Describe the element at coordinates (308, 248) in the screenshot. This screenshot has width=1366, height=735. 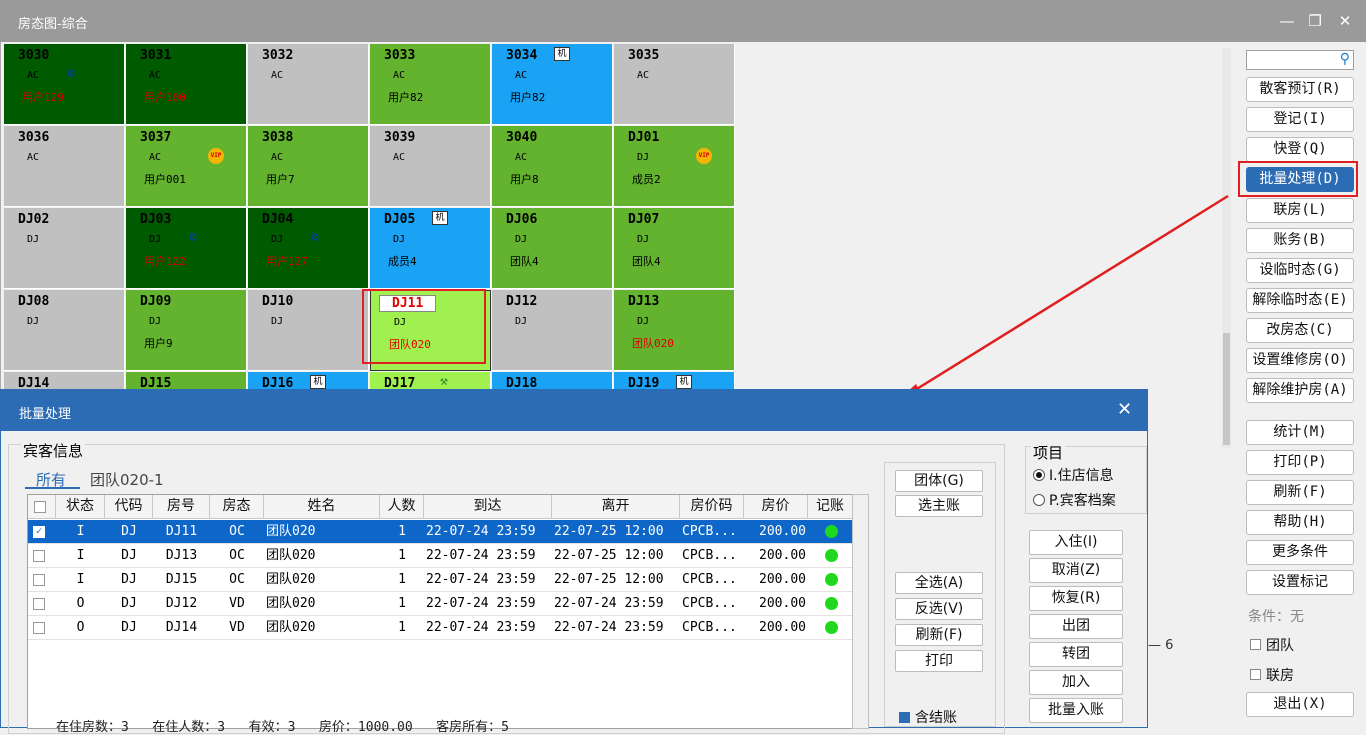
I see `room-tile: DJ04 DJ 用户127 ⚙` at that location.